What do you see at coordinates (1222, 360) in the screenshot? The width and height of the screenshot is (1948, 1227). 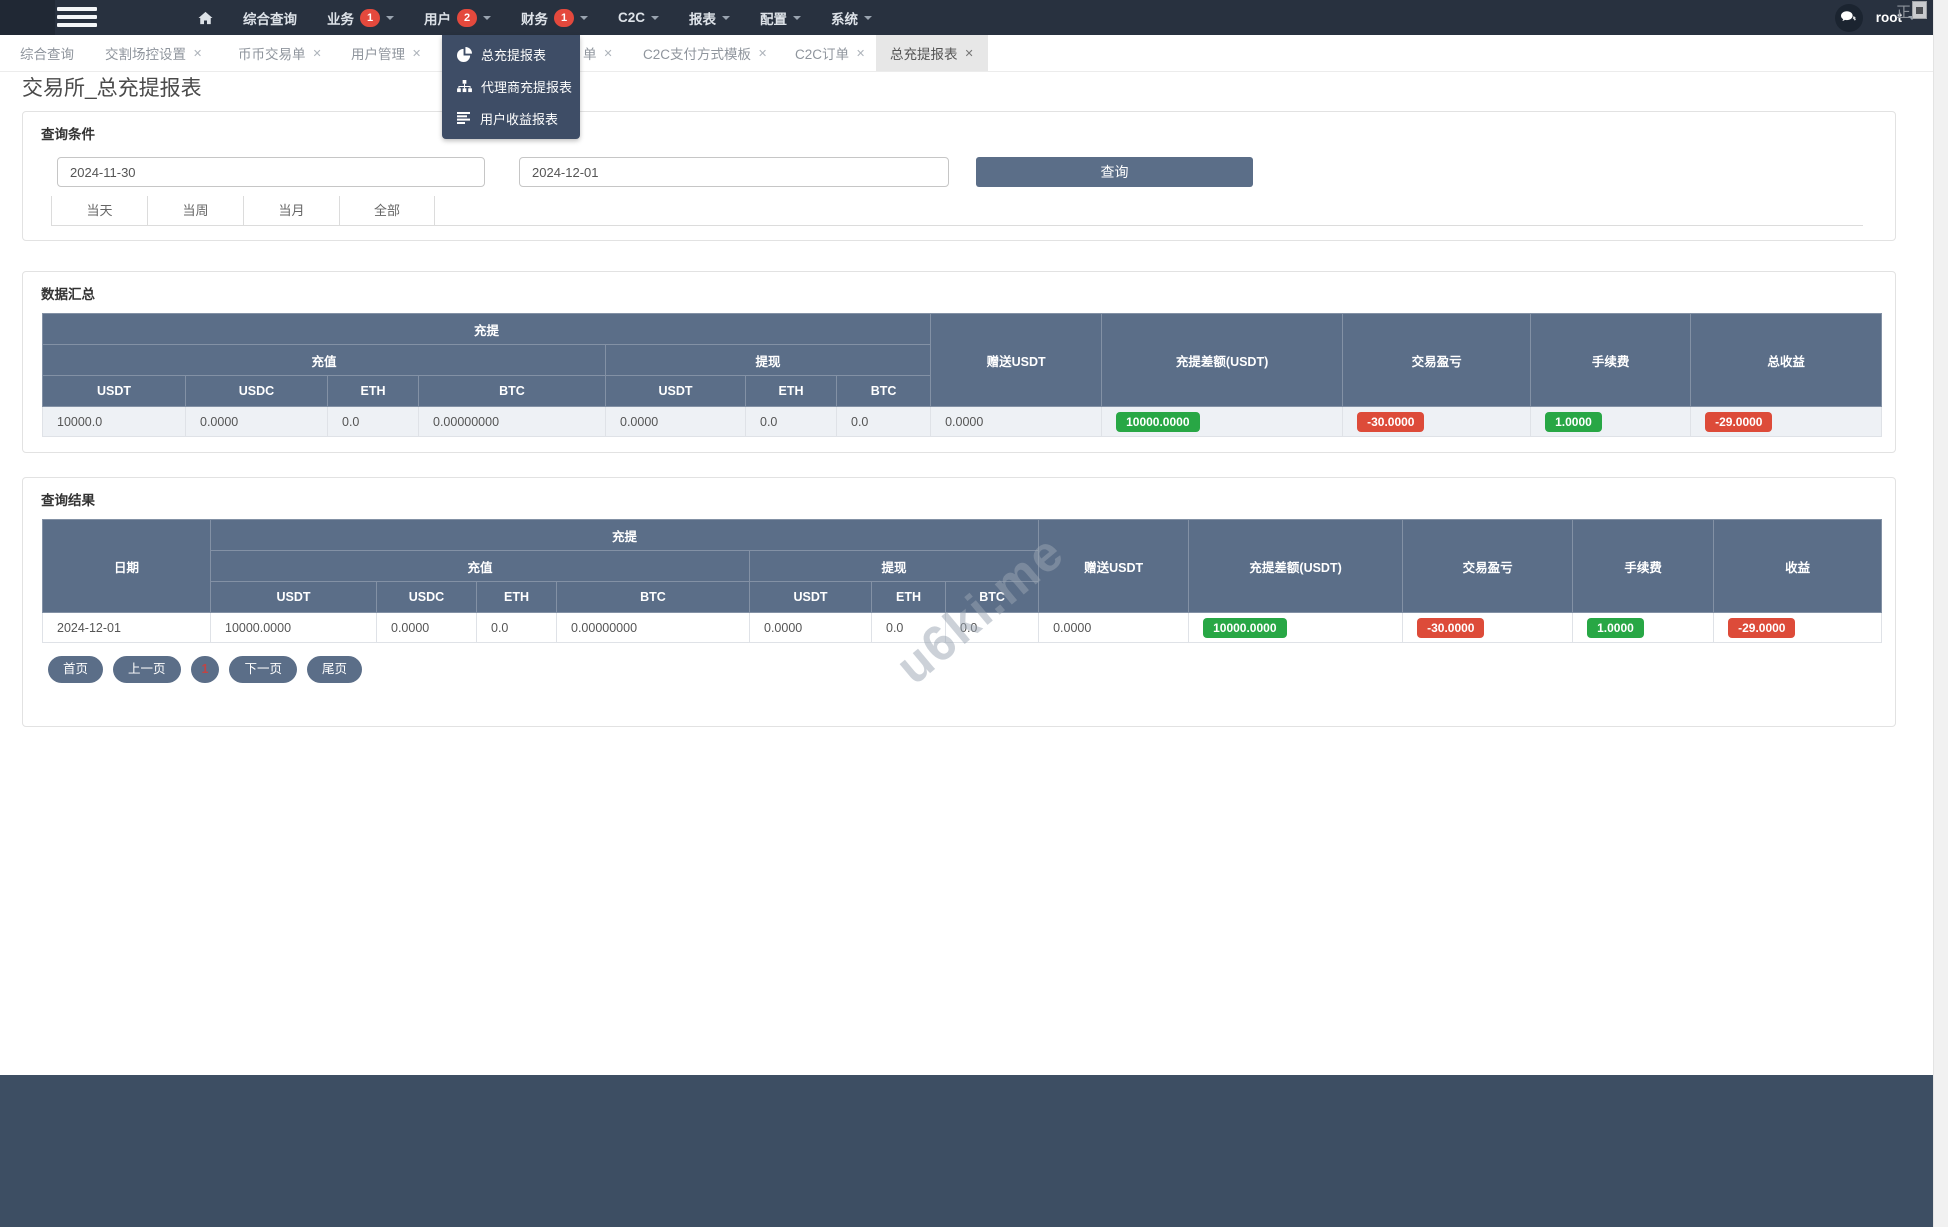 I see `column-header: 充提差额(USDT)` at bounding box center [1222, 360].